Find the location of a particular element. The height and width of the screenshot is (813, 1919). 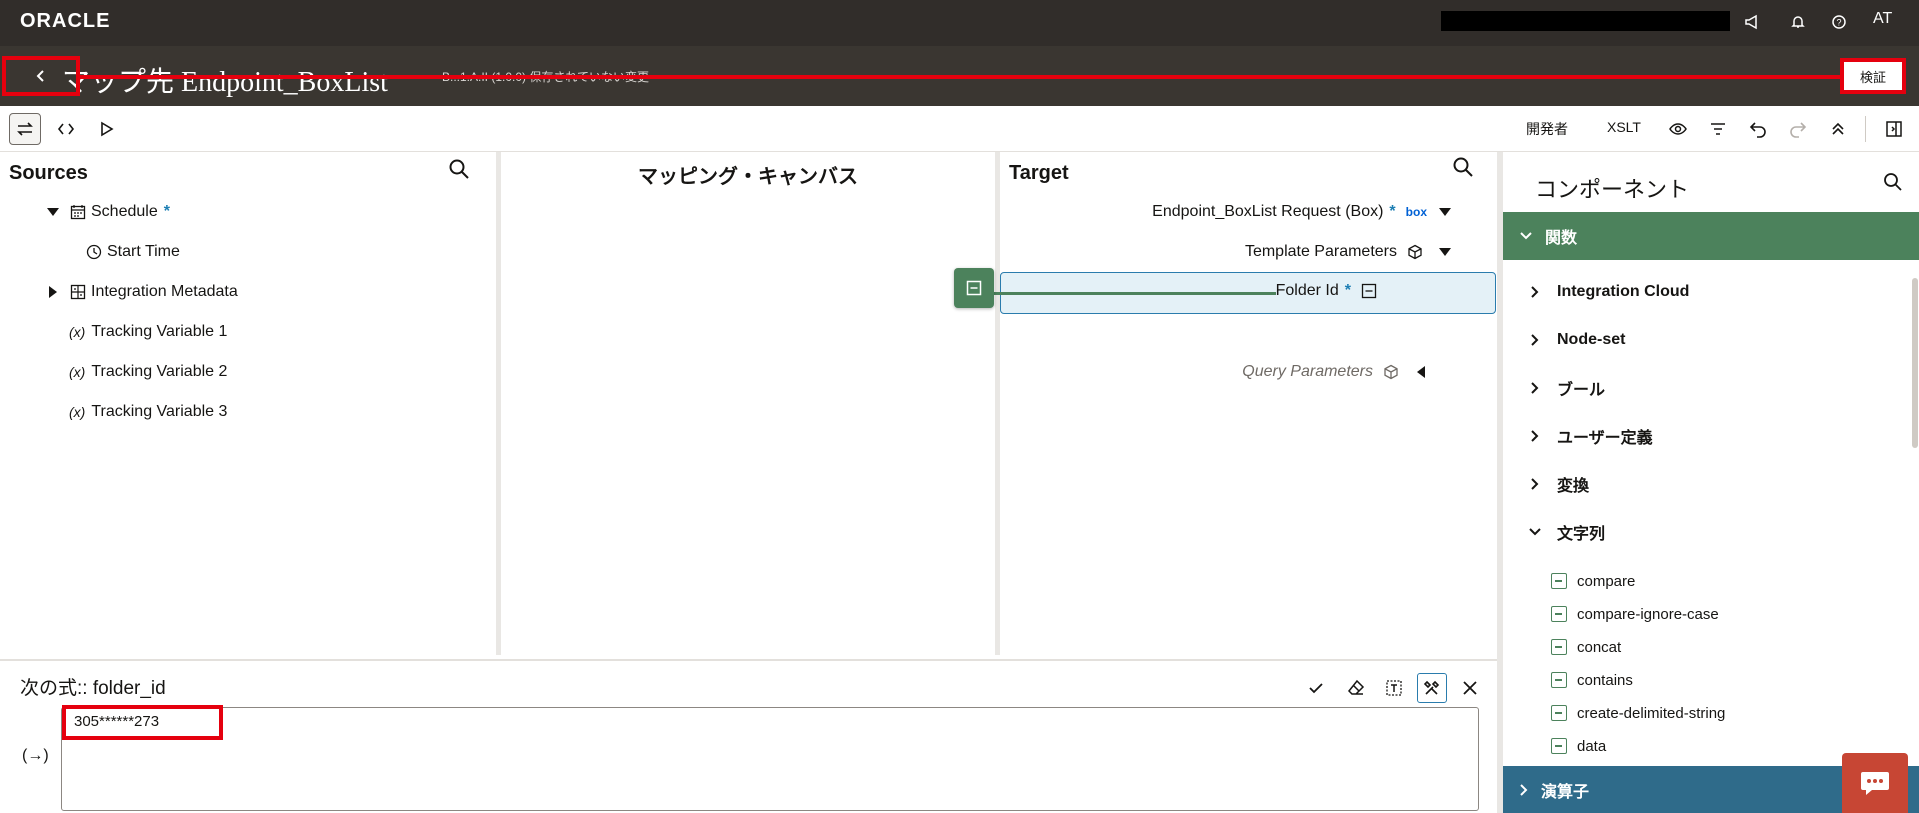

double-chevron-up-icon is located at coordinates (1838, 129).